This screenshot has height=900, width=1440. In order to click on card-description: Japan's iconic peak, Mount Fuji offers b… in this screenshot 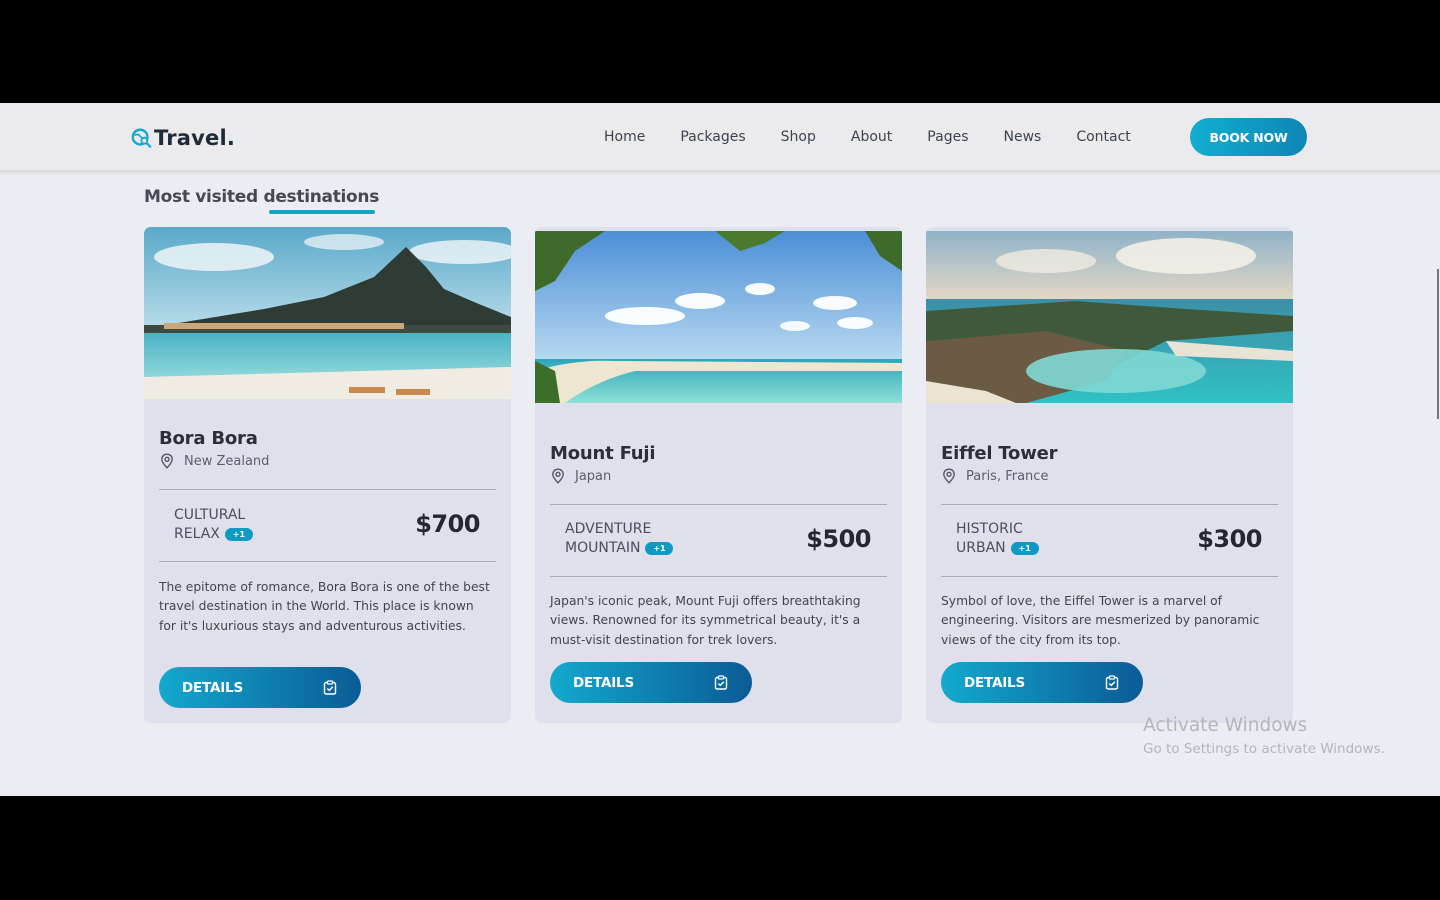, I will do `click(705, 620)`.